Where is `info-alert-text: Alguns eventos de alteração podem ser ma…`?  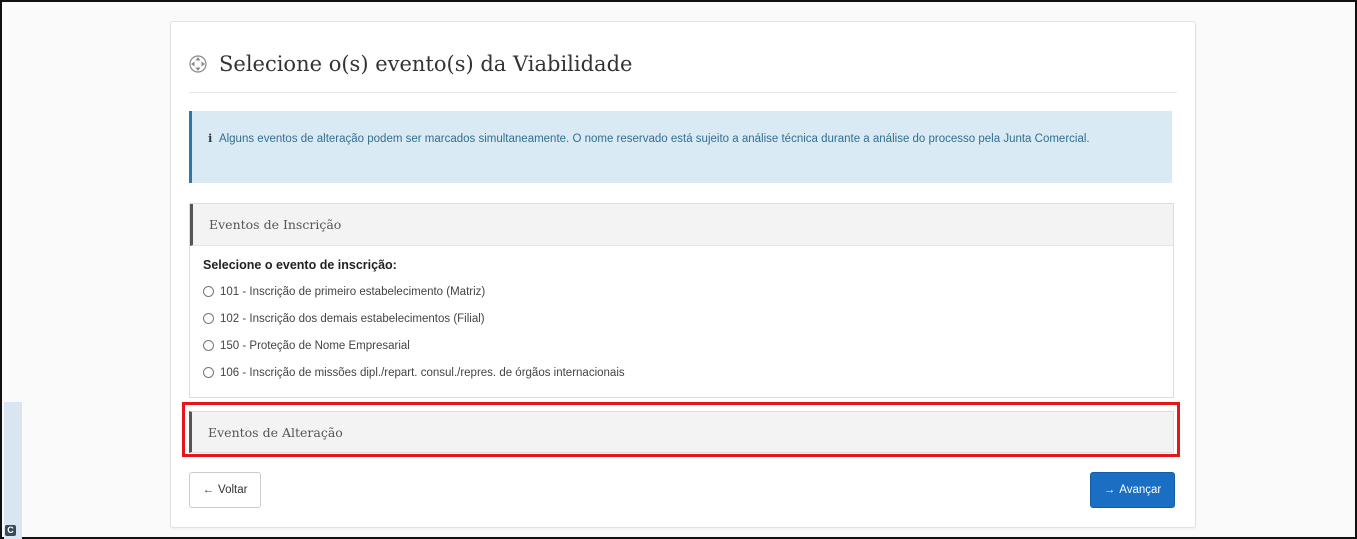 info-alert-text: Alguns eventos de alteração podem ser ma… is located at coordinates (654, 139).